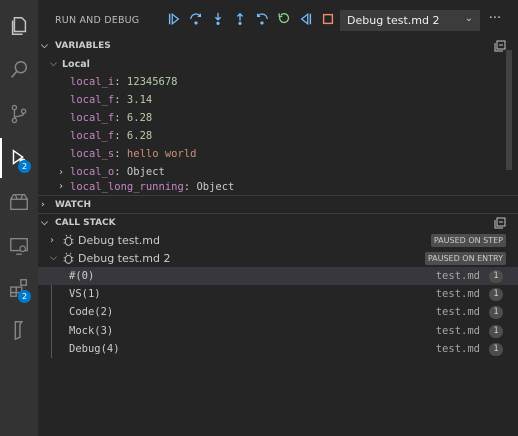 This screenshot has width=518, height=436. What do you see at coordinates (91, 312) in the screenshot?
I see `frame-name: Code(2)` at bounding box center [91, 312].